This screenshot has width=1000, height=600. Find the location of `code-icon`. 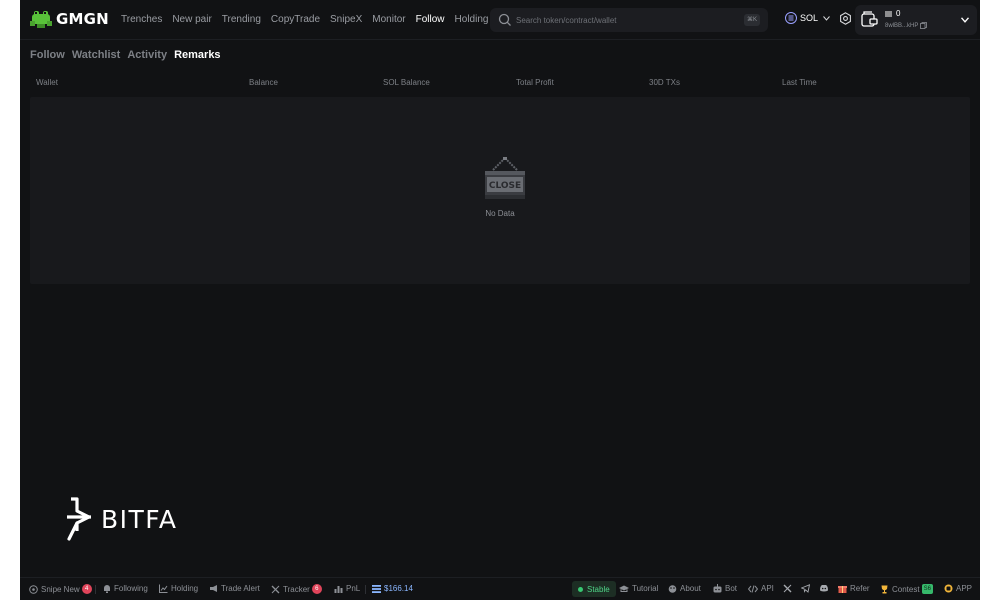

code-icon is located at coordinates (753, 588).